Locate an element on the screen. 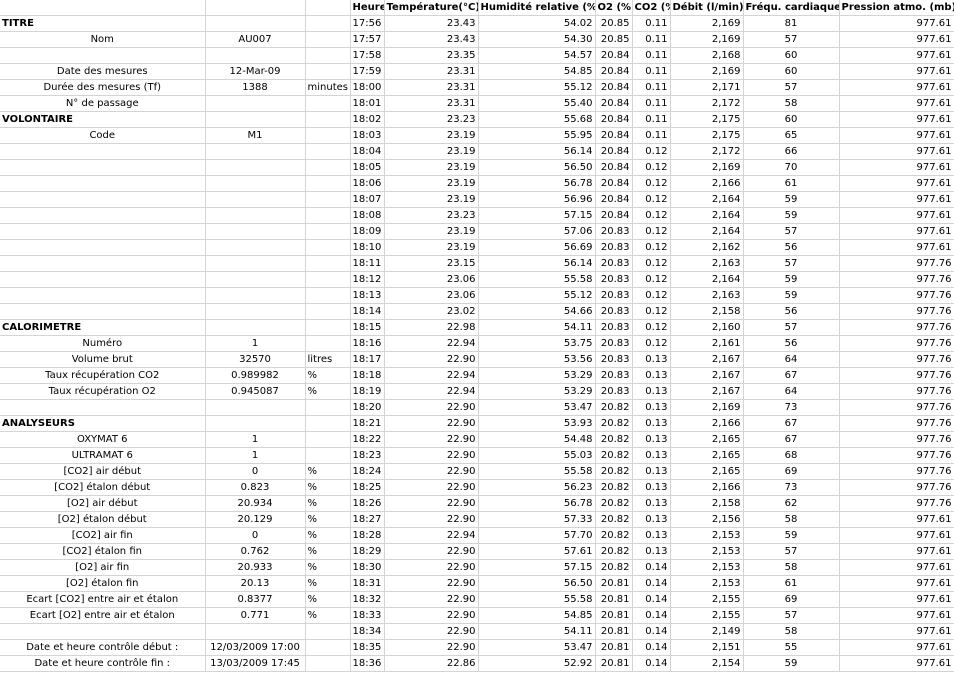 This screenshot has width=954, height=674. data-cell: 17:57 is located at coordinates (367, 39).